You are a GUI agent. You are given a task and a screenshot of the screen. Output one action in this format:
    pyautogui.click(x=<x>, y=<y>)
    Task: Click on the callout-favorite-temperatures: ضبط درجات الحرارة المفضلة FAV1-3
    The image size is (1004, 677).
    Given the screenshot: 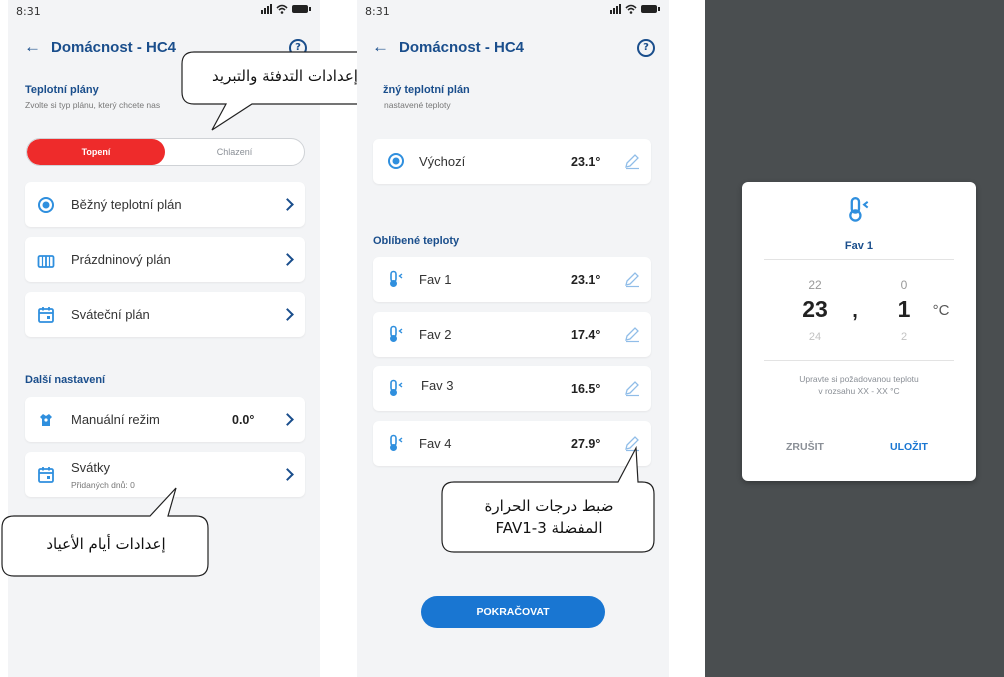 What is the action you would take?
    pyautogui.click(x=549, y=501)
    